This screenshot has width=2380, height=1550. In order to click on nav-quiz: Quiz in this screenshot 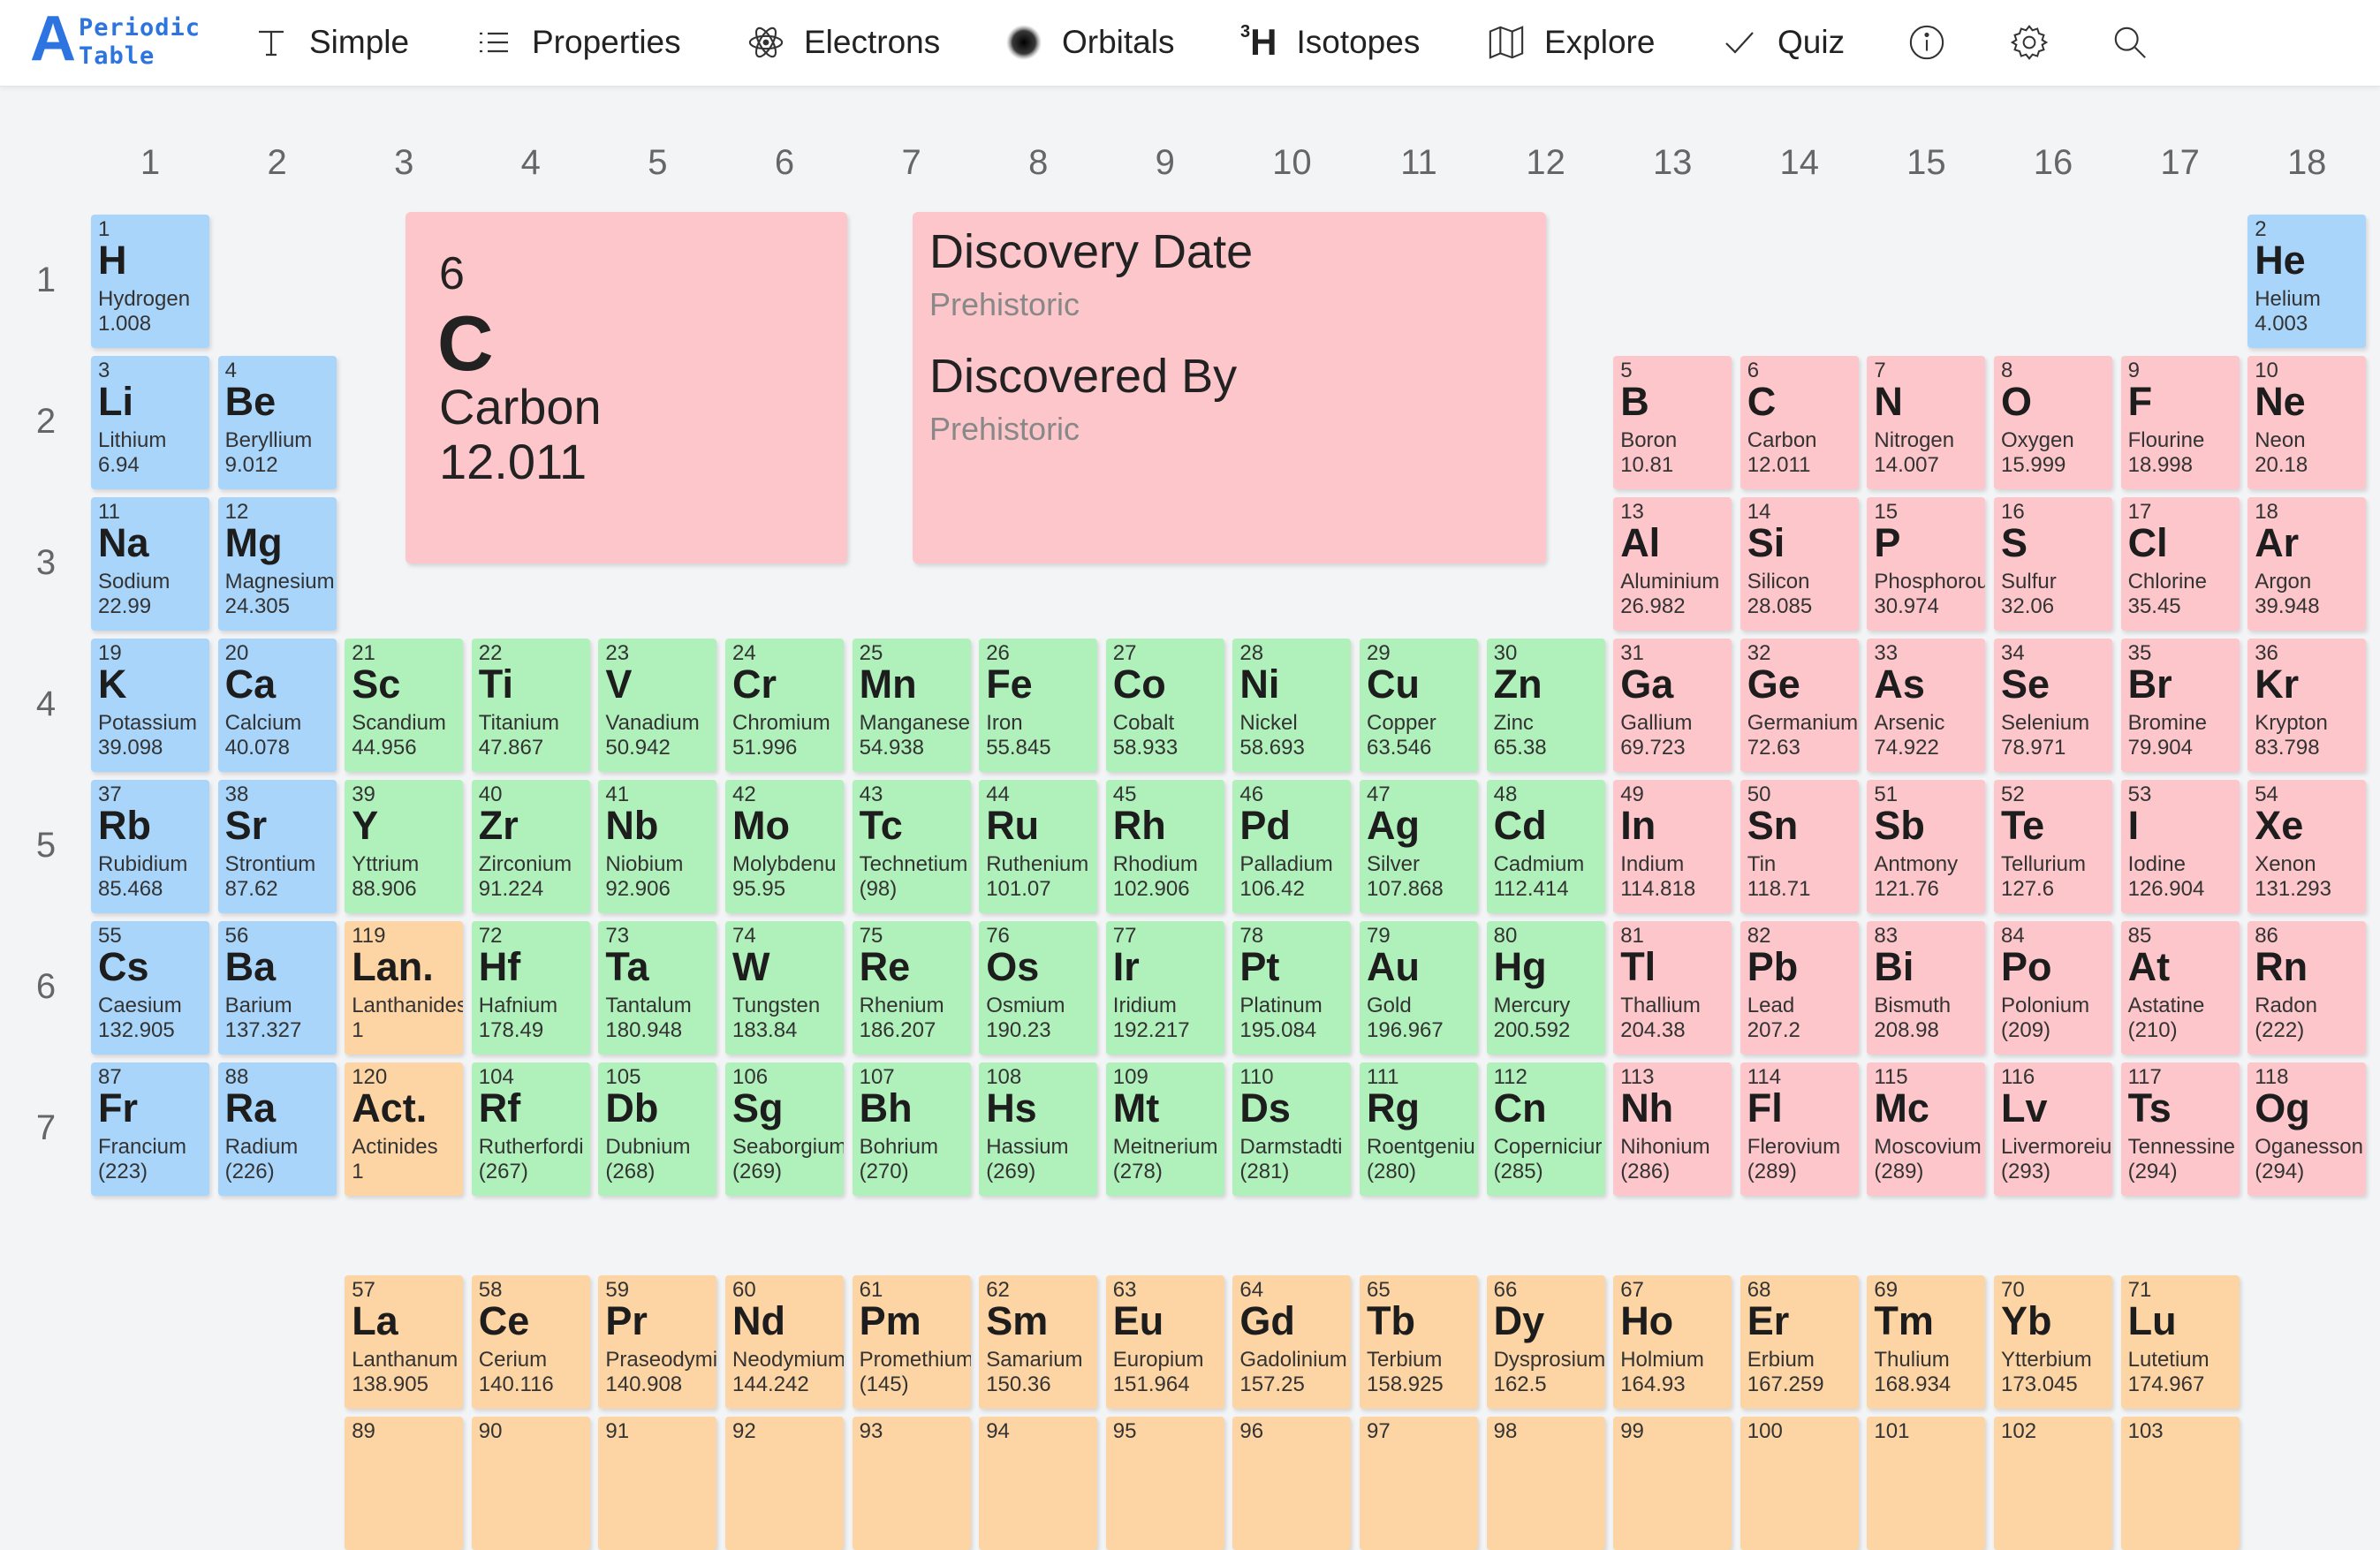, I will do `click(1783, 43)`.